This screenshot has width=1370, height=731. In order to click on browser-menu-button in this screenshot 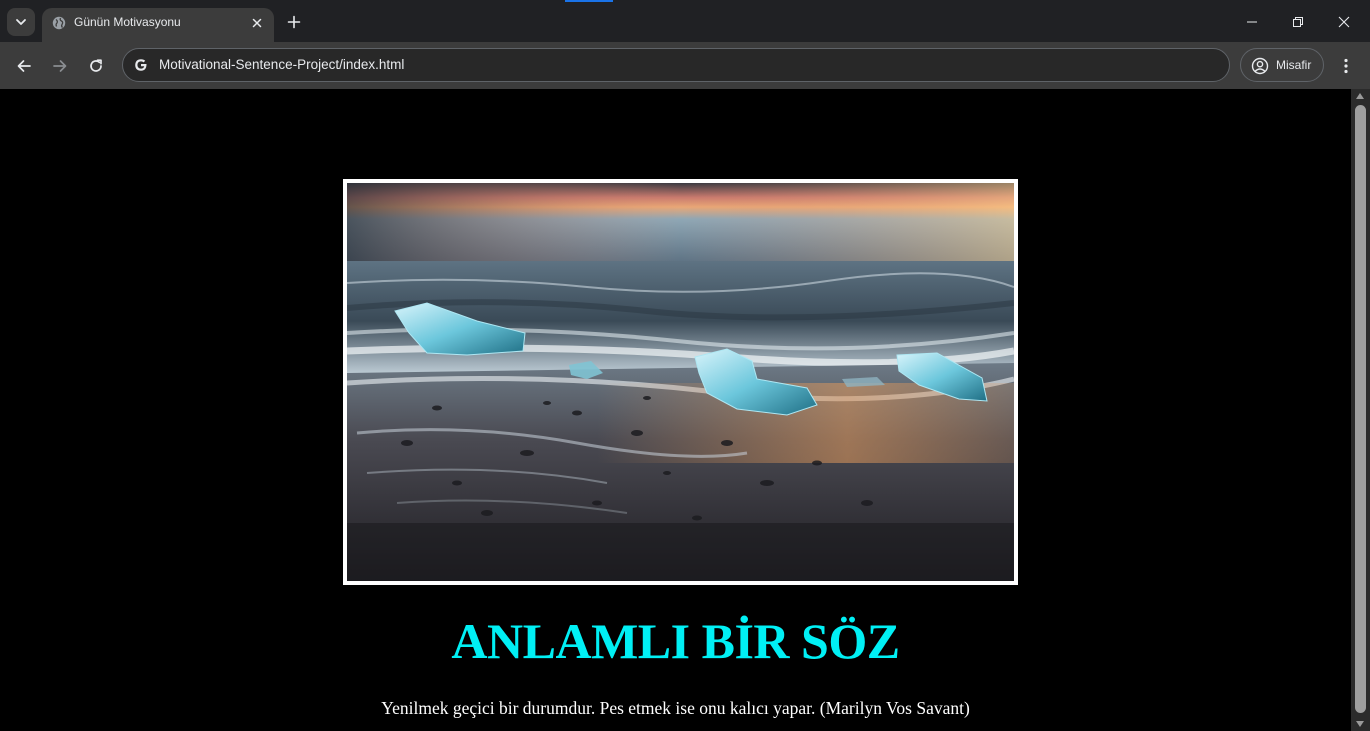, I will do `click(1346, 66)`.